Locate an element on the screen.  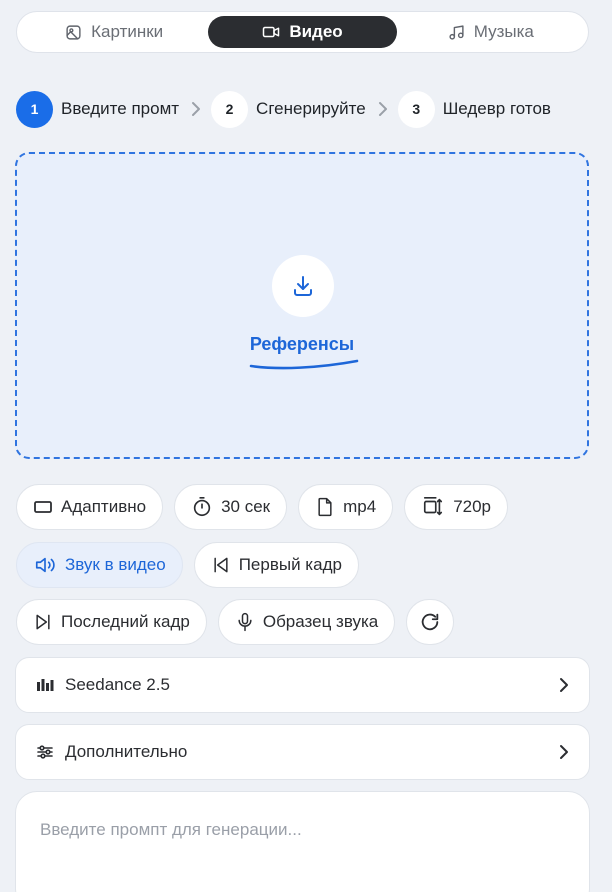
format-label: mp4 is located at coordinates (360, 506).